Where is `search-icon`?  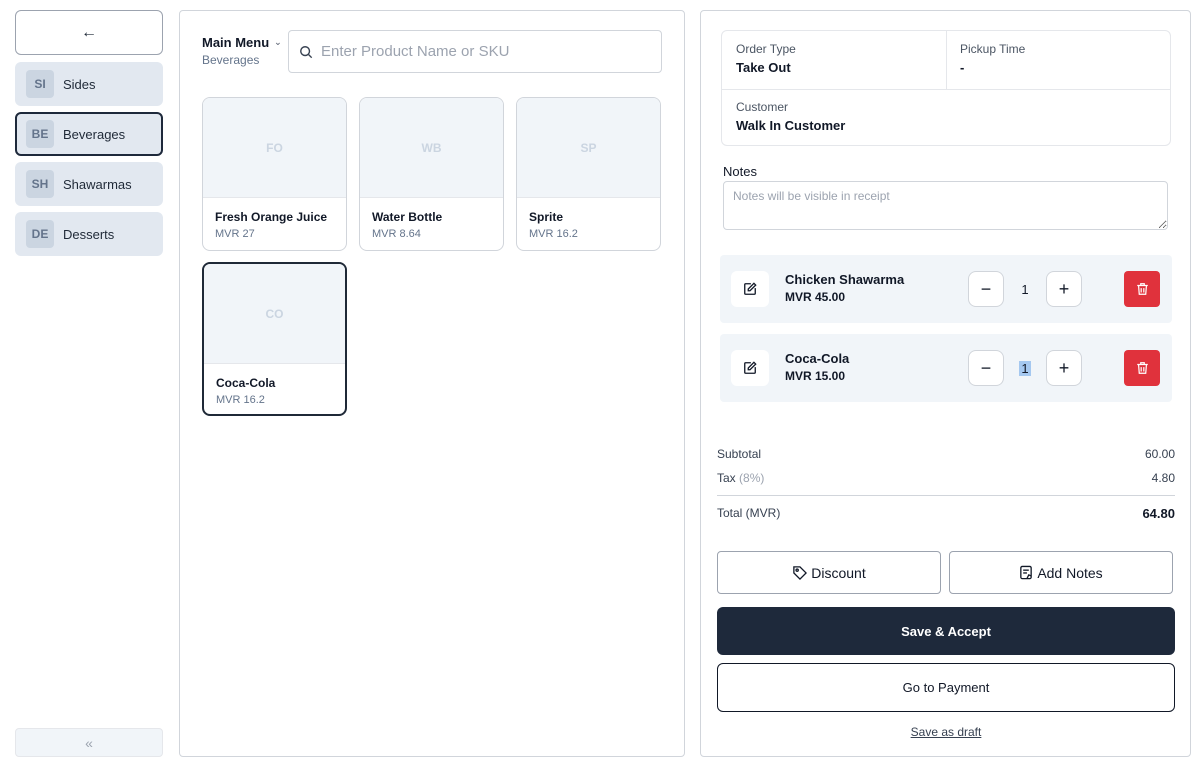 search-icon is located at coordinates (306, 51).